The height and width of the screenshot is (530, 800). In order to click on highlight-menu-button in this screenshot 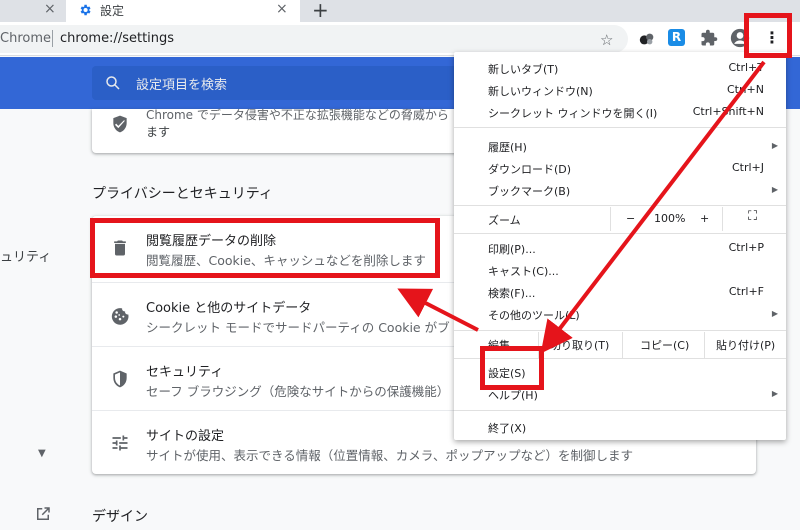, I will do `click(768, 35)`.